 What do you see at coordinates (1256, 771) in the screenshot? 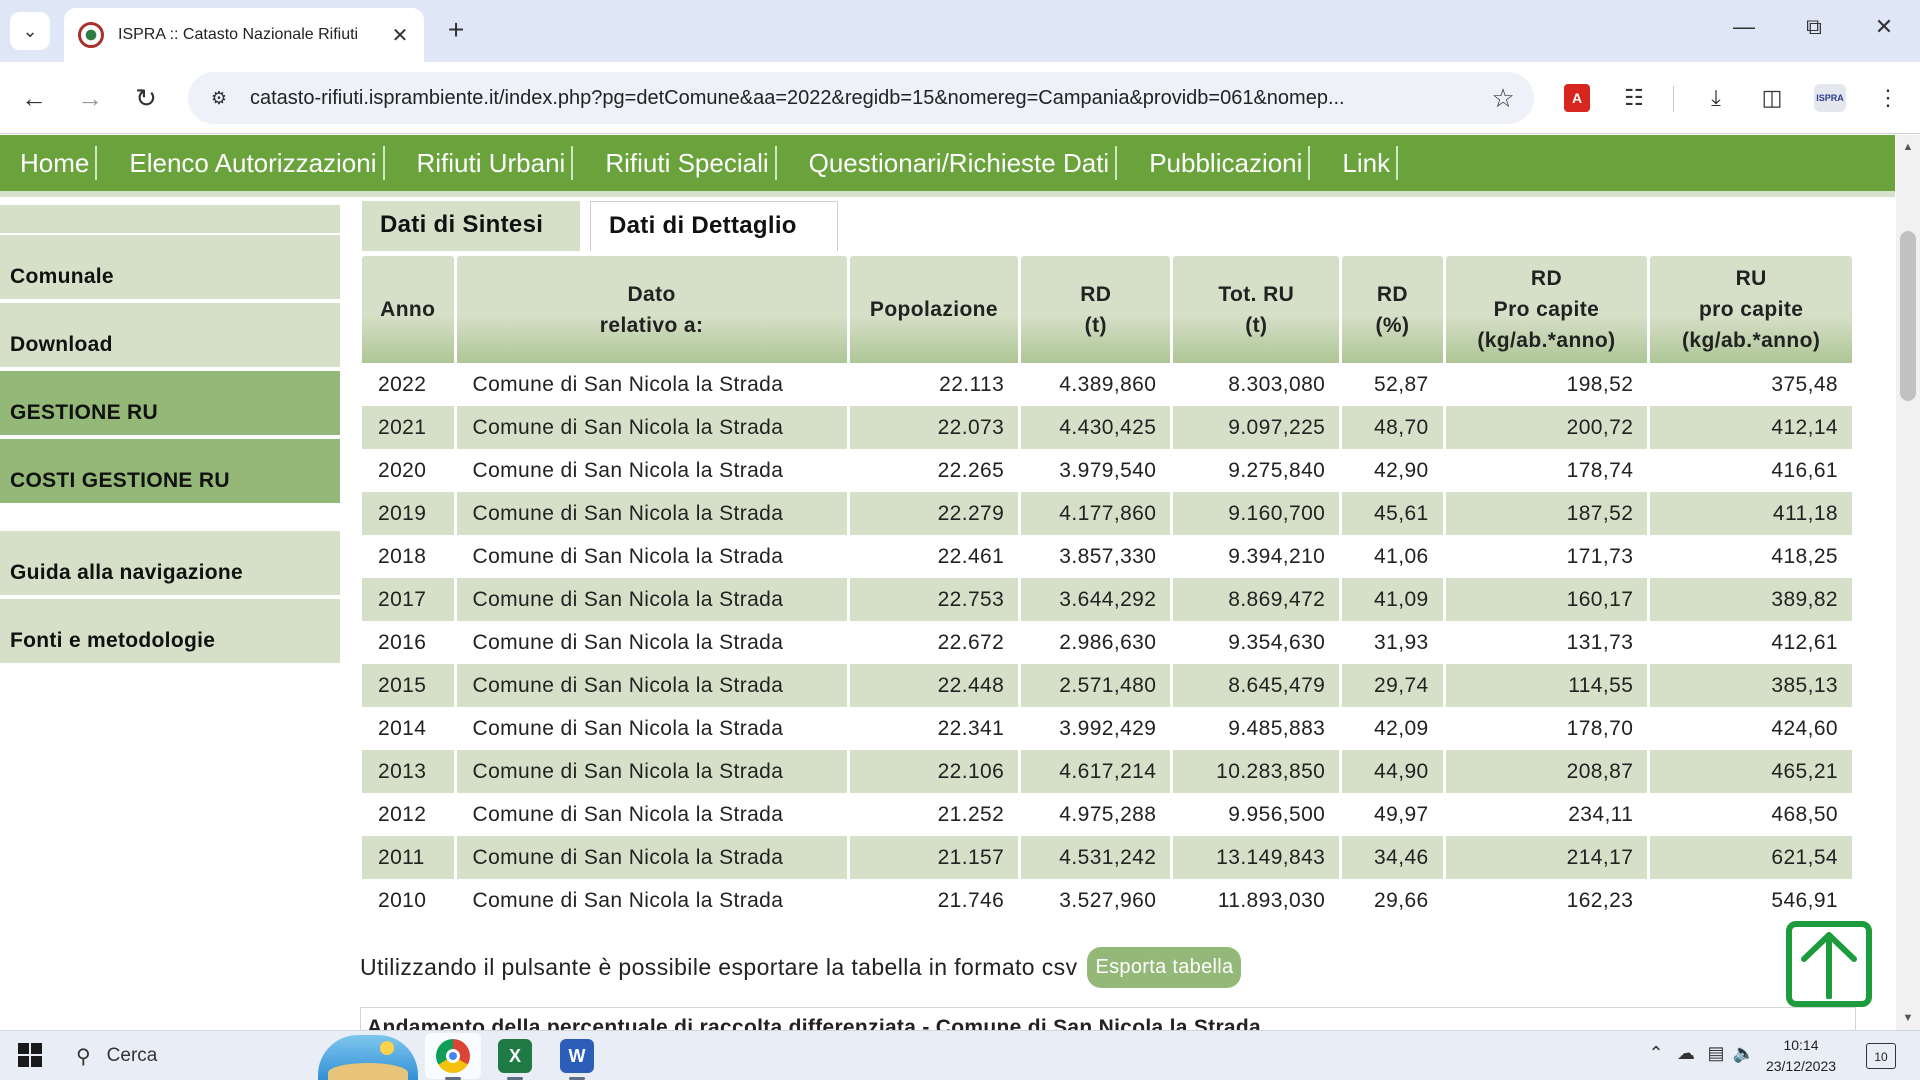
I see `cell-tot-ru: 10.283,850` at bounding box center [1256, 771].